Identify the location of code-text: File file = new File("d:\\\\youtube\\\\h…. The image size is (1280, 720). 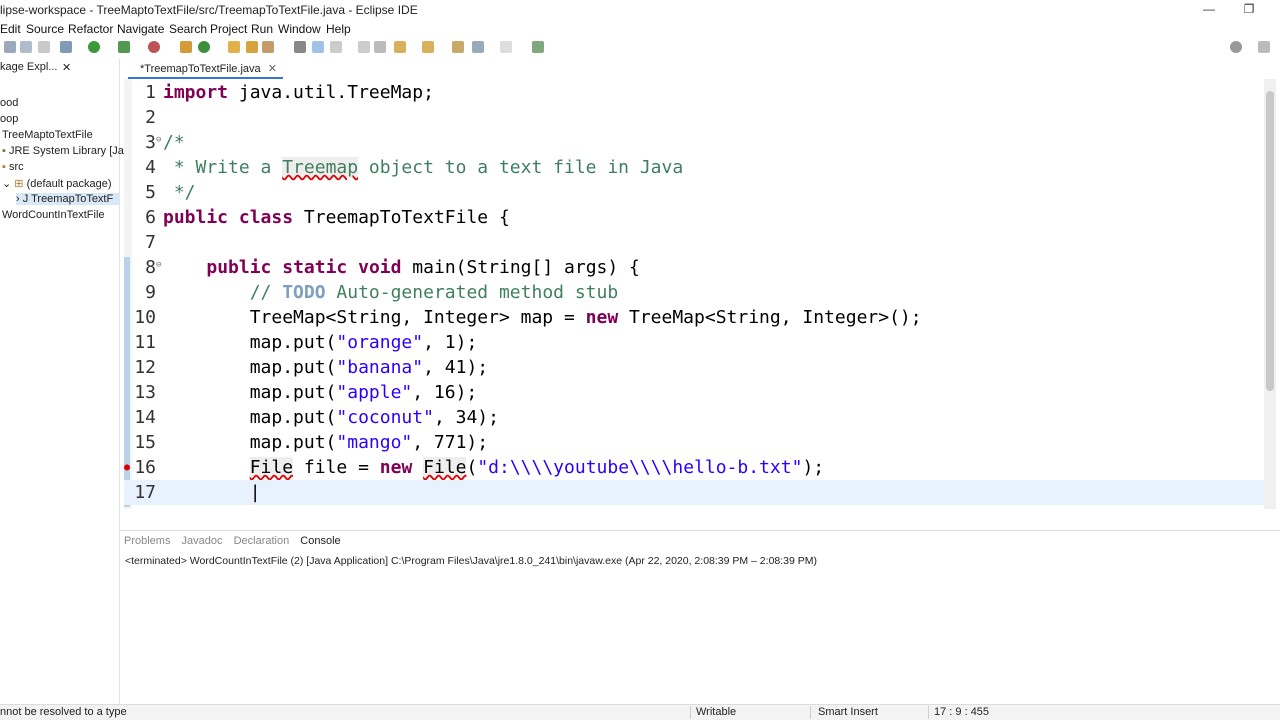
(537, 467).